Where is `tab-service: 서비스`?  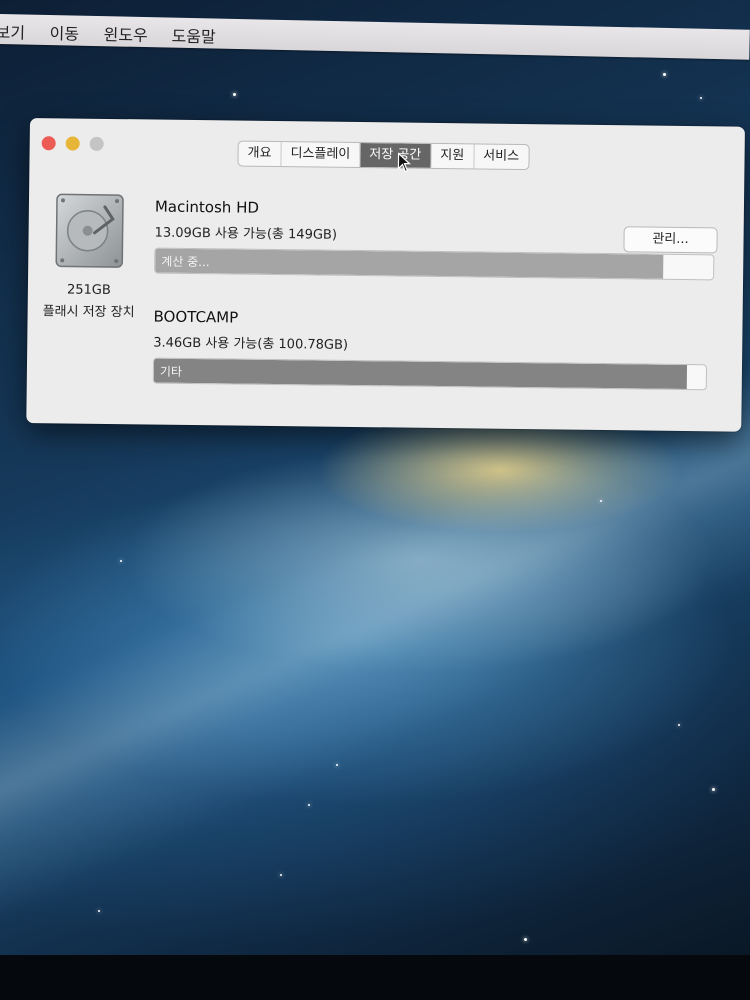 tab-service: 서비스 is located at coordinates (501, 157).